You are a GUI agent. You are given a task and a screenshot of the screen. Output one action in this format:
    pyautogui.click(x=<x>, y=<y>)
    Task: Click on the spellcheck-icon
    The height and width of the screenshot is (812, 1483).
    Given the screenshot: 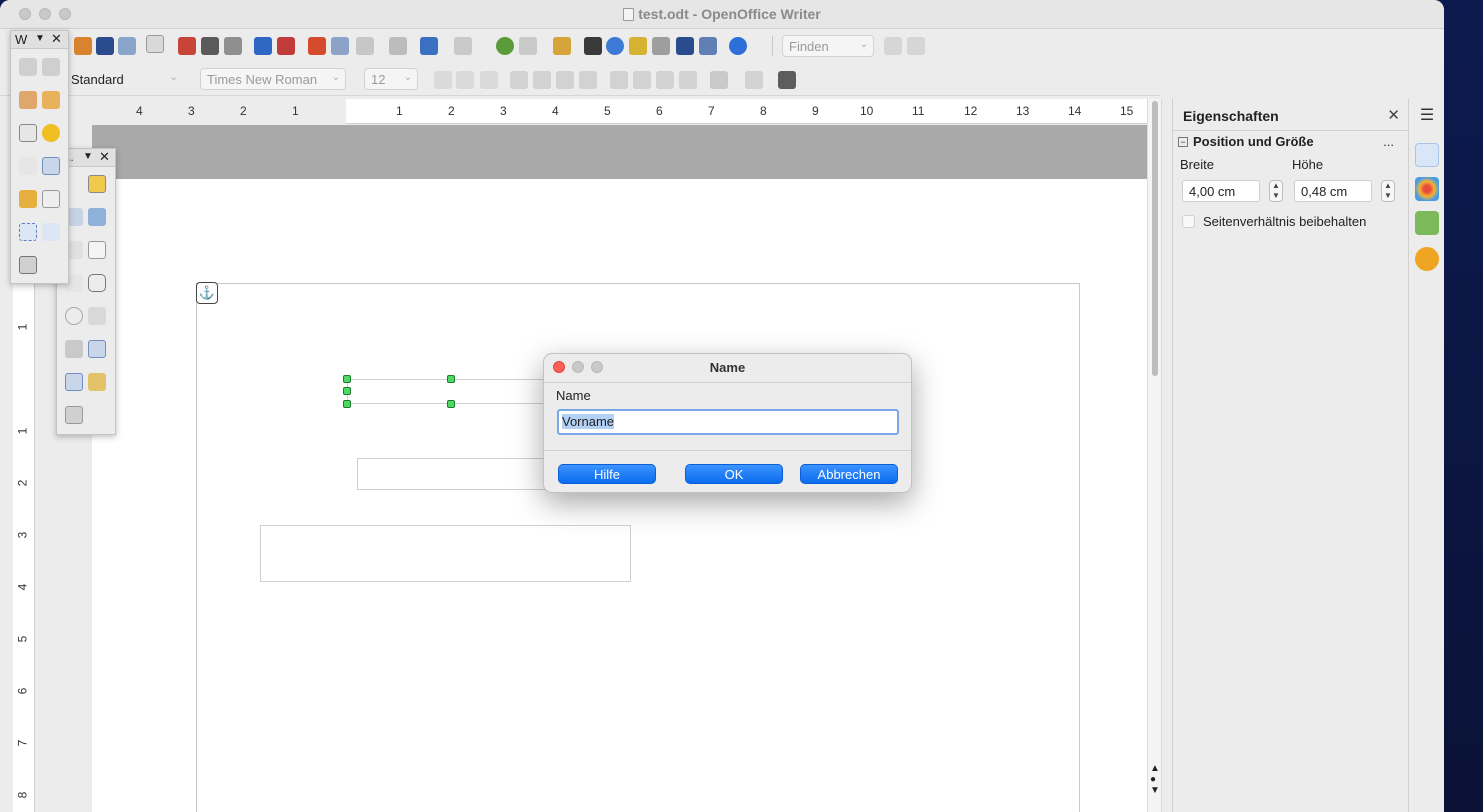 What is the action you would take?
    pyautogui.click(x=263, y=46)
    